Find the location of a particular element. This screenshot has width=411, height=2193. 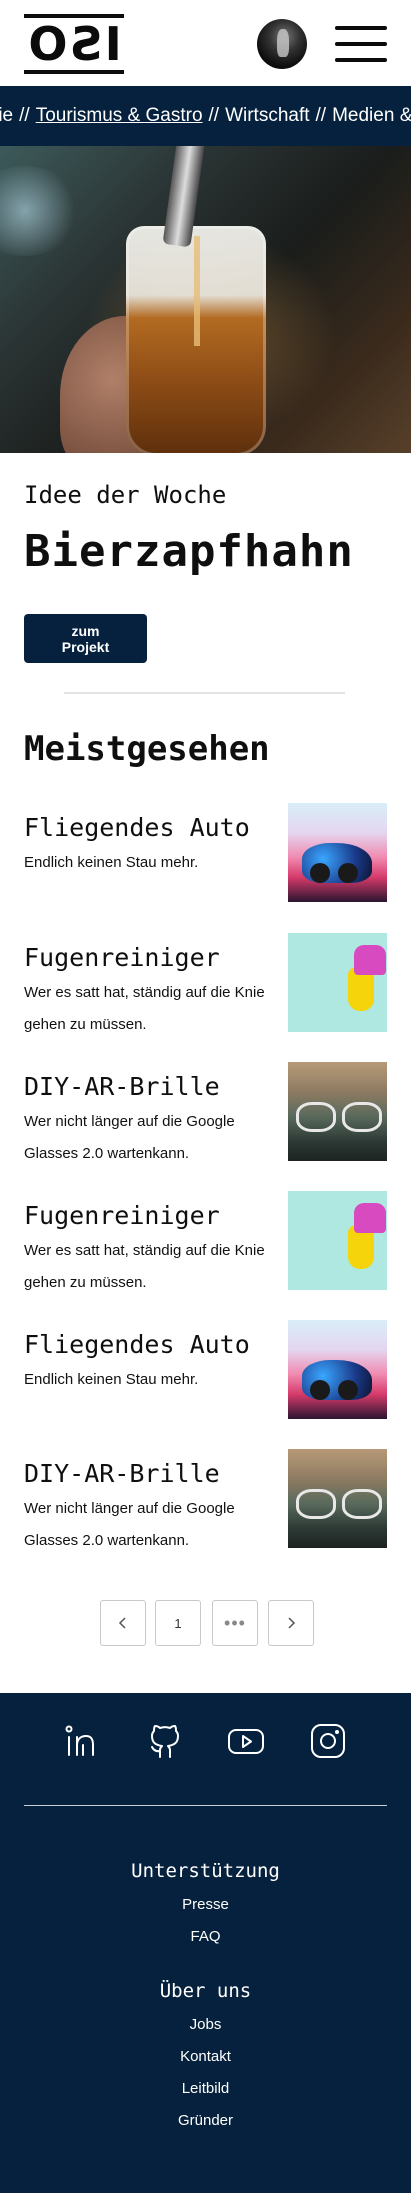

github-icon is located at coordinates (165, 1741).